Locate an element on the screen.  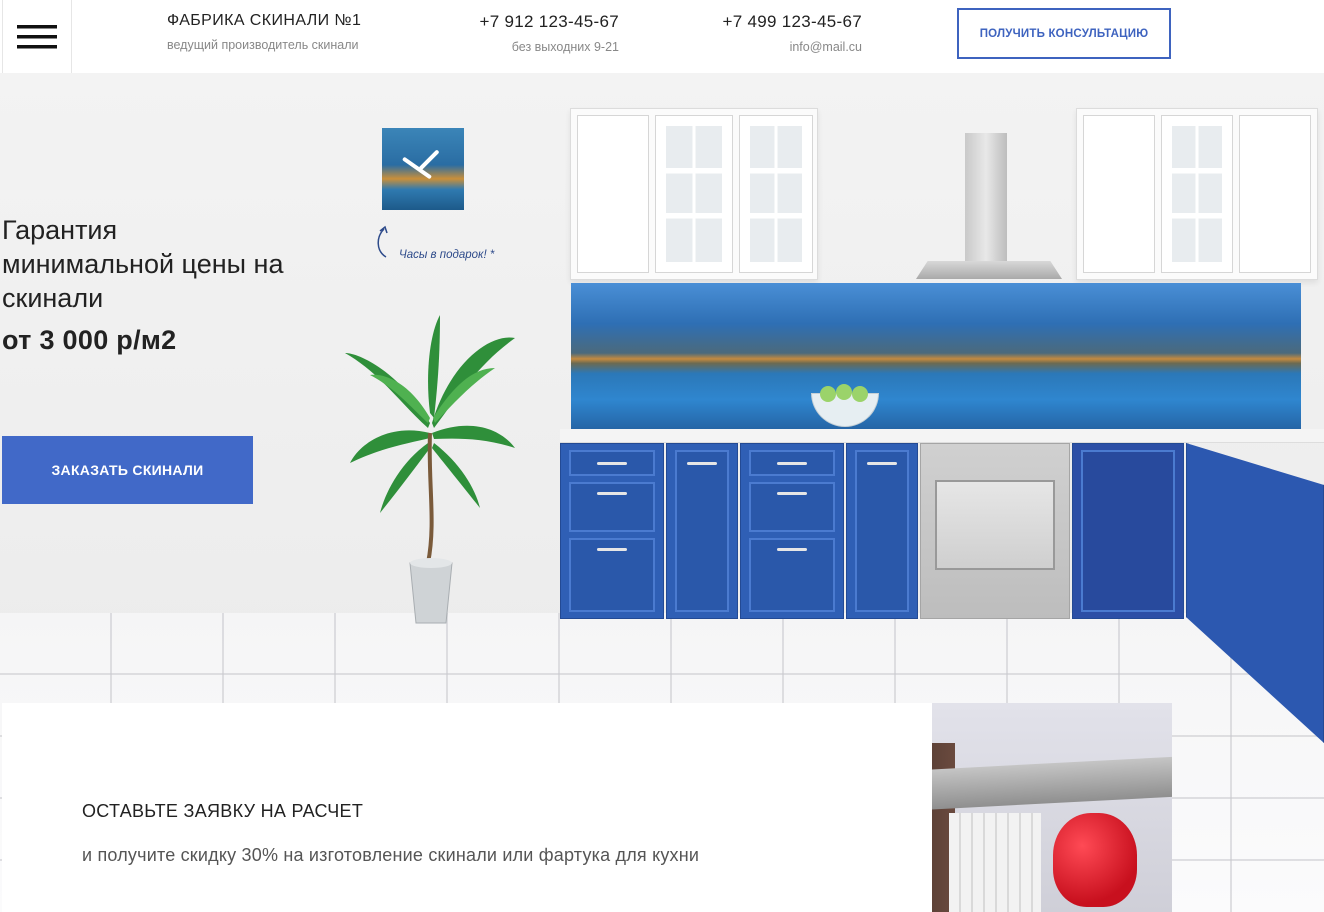
order-skinali-button: ЗАКАЗАТЬ СКИНАЛИ is located at coordinates (127, 470).